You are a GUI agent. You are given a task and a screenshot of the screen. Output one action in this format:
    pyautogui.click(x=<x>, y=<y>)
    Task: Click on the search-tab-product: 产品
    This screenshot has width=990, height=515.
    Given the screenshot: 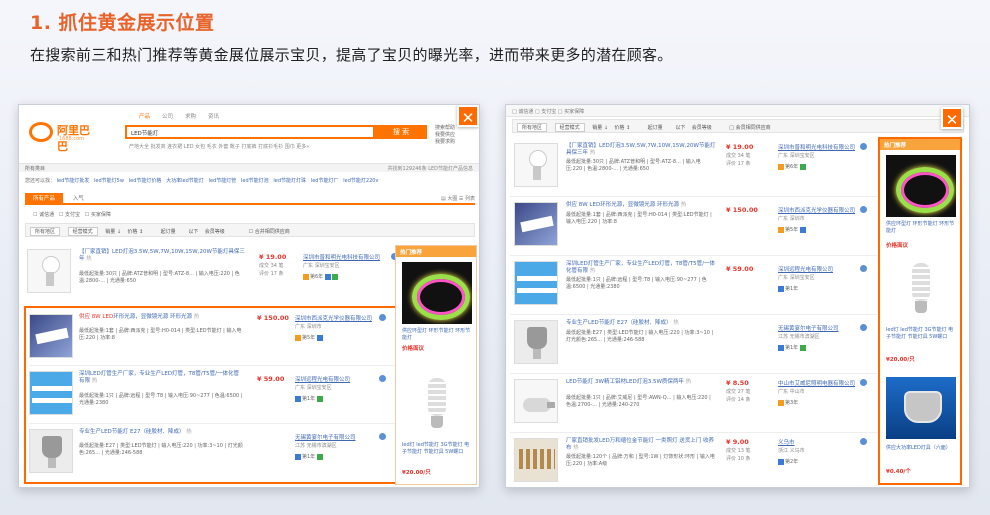 What is the action you would take?
    pyautogui.click(x=144, y=116)
    